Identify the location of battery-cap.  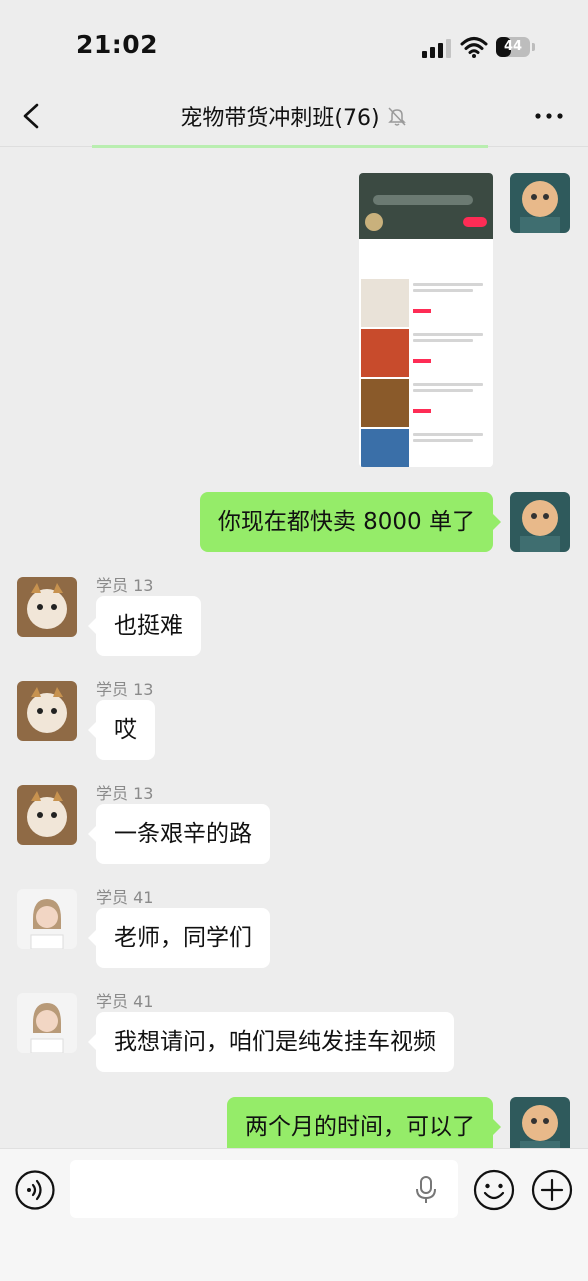
(533, 47).